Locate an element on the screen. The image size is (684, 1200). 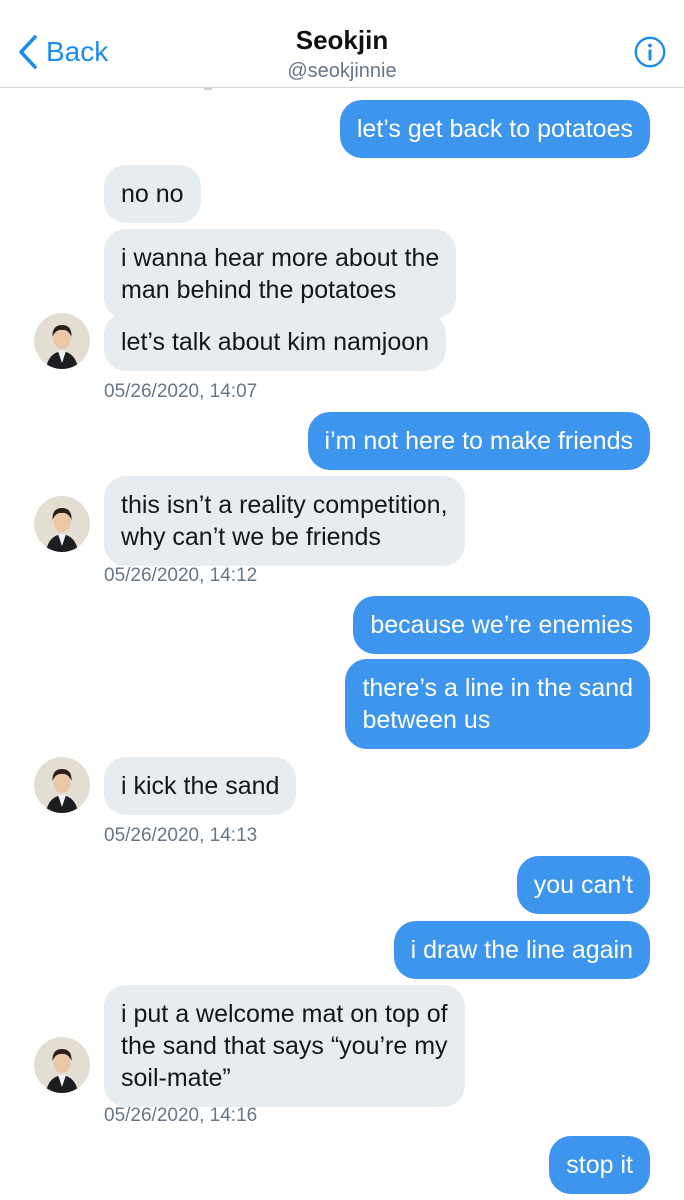
message-outgoing: i draw the line again is located at coordinates (521, 950).